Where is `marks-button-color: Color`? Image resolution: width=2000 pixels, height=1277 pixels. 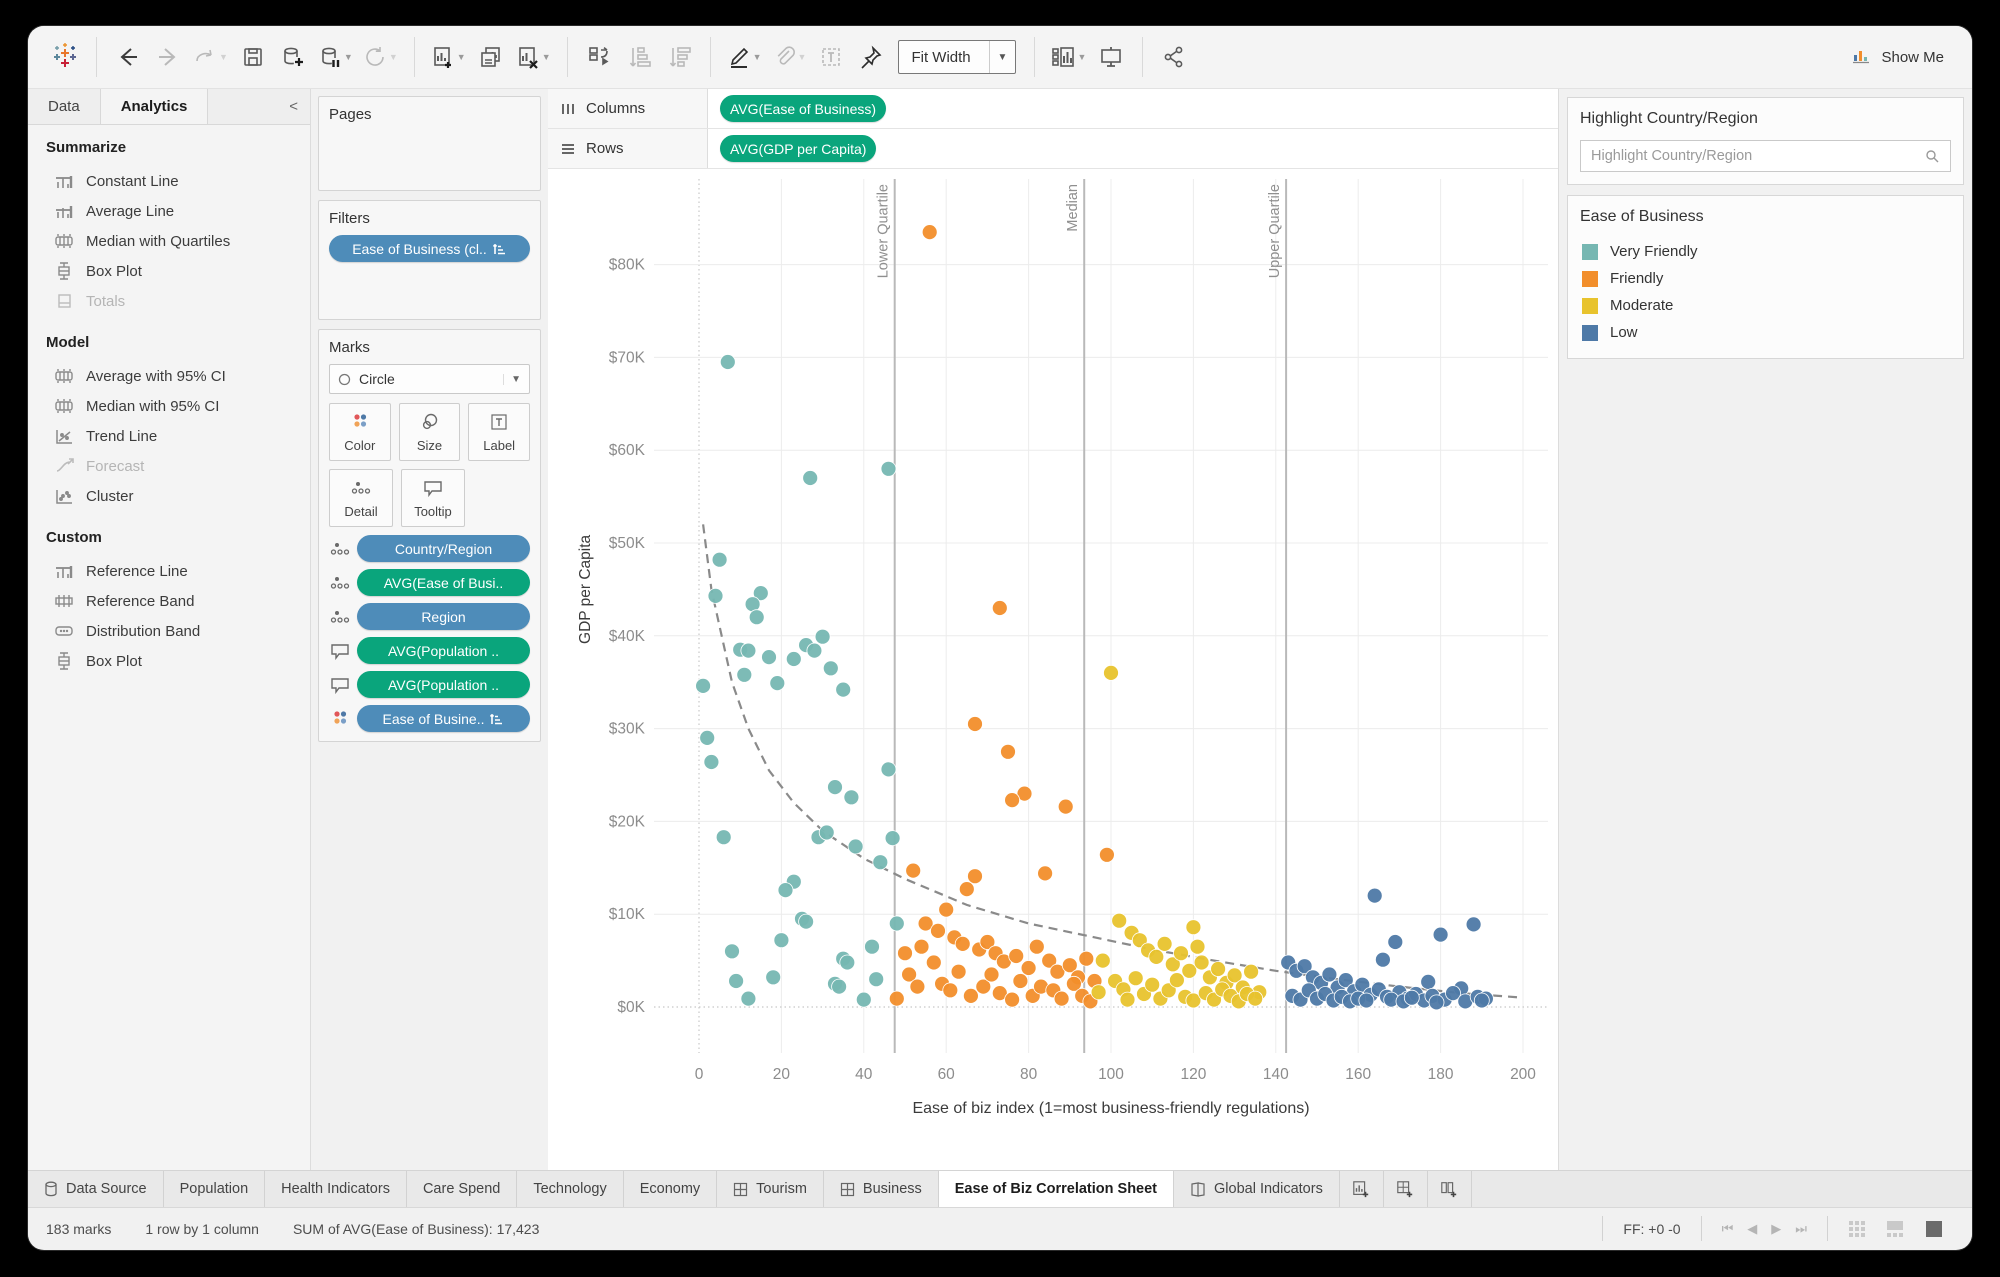
marks-button-color: Color is located at coordinates (360, 432).